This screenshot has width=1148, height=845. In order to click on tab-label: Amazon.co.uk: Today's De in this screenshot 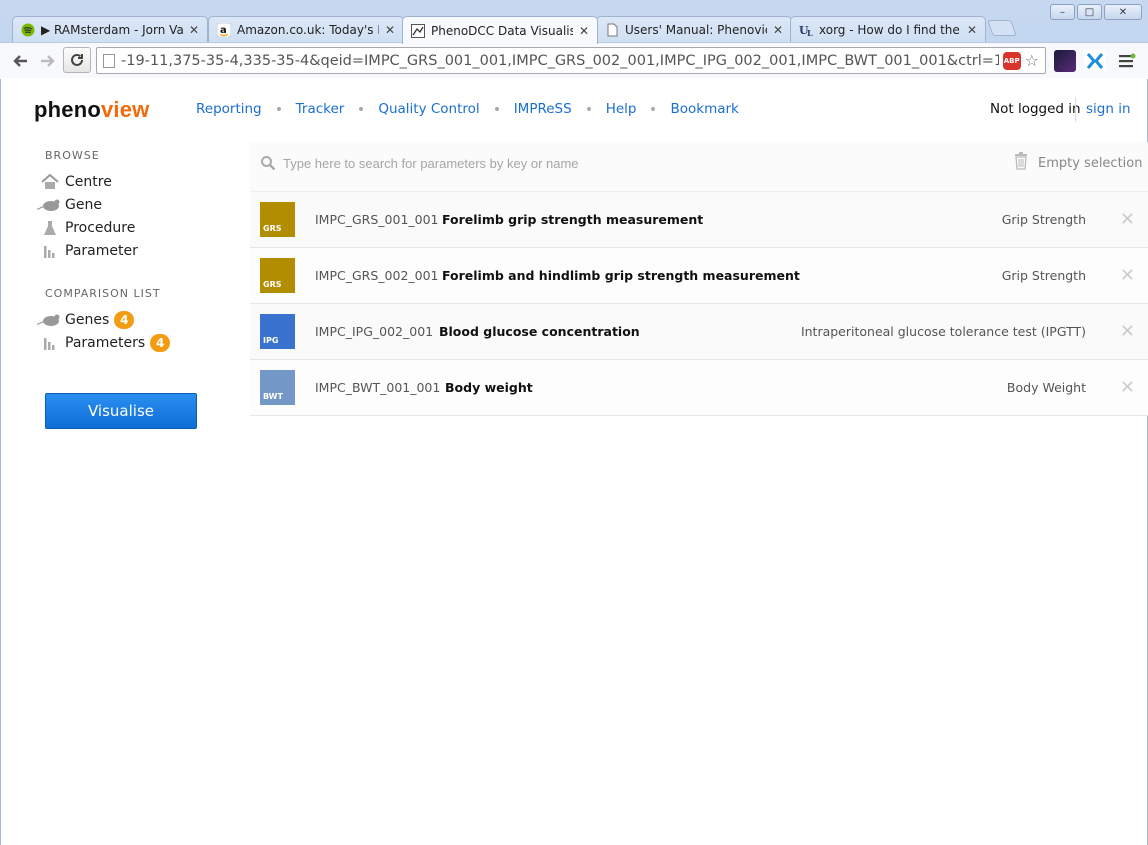, I will do `click(308, 30)`.